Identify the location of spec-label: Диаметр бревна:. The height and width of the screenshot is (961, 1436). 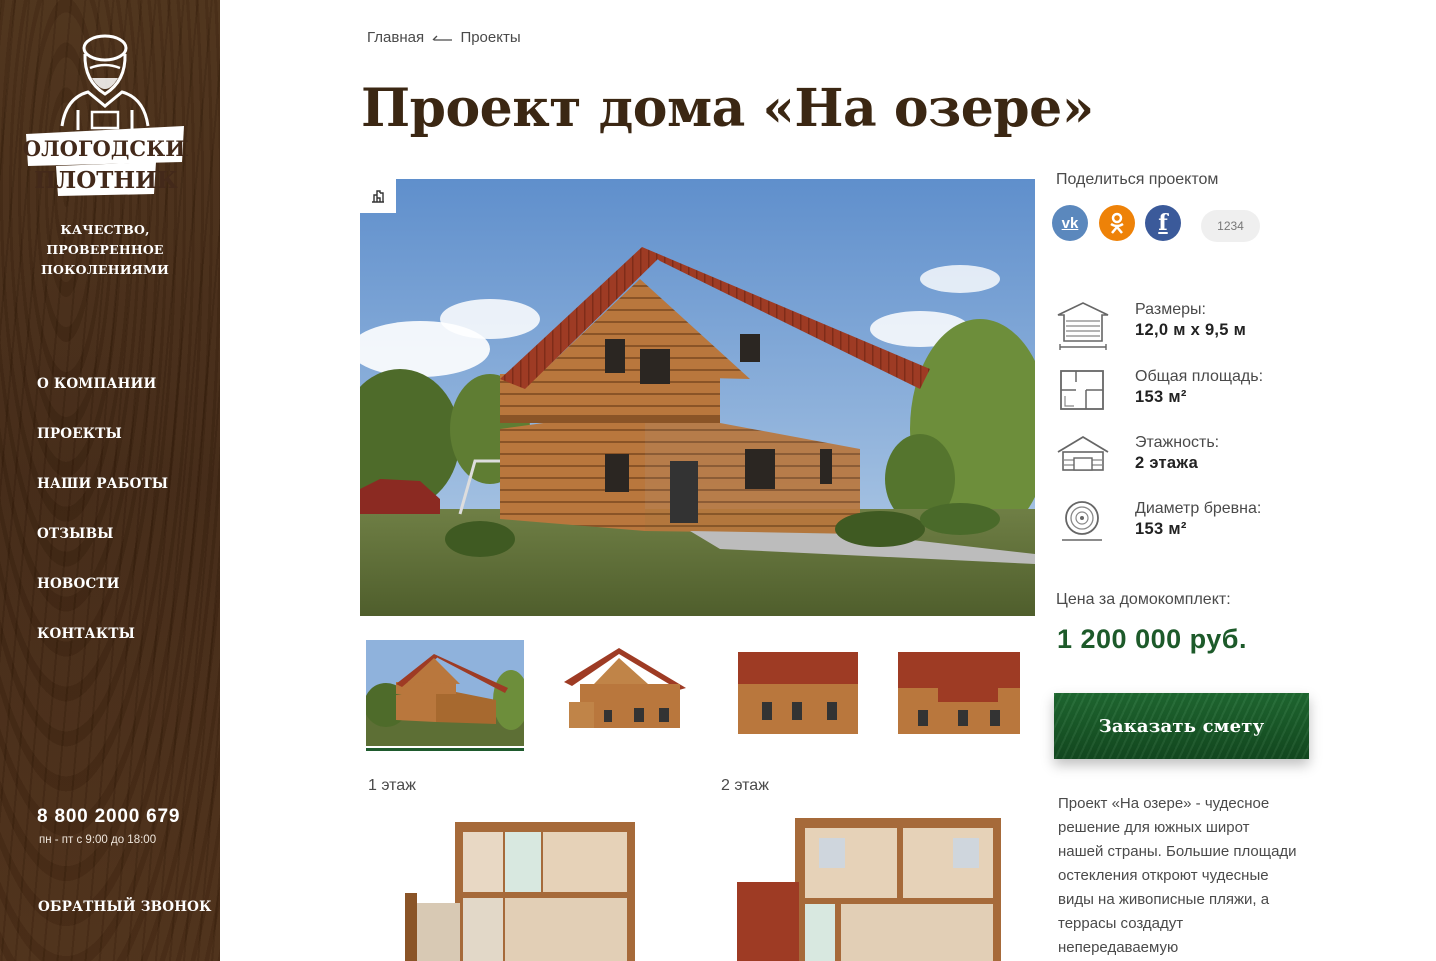
(1198, 508).